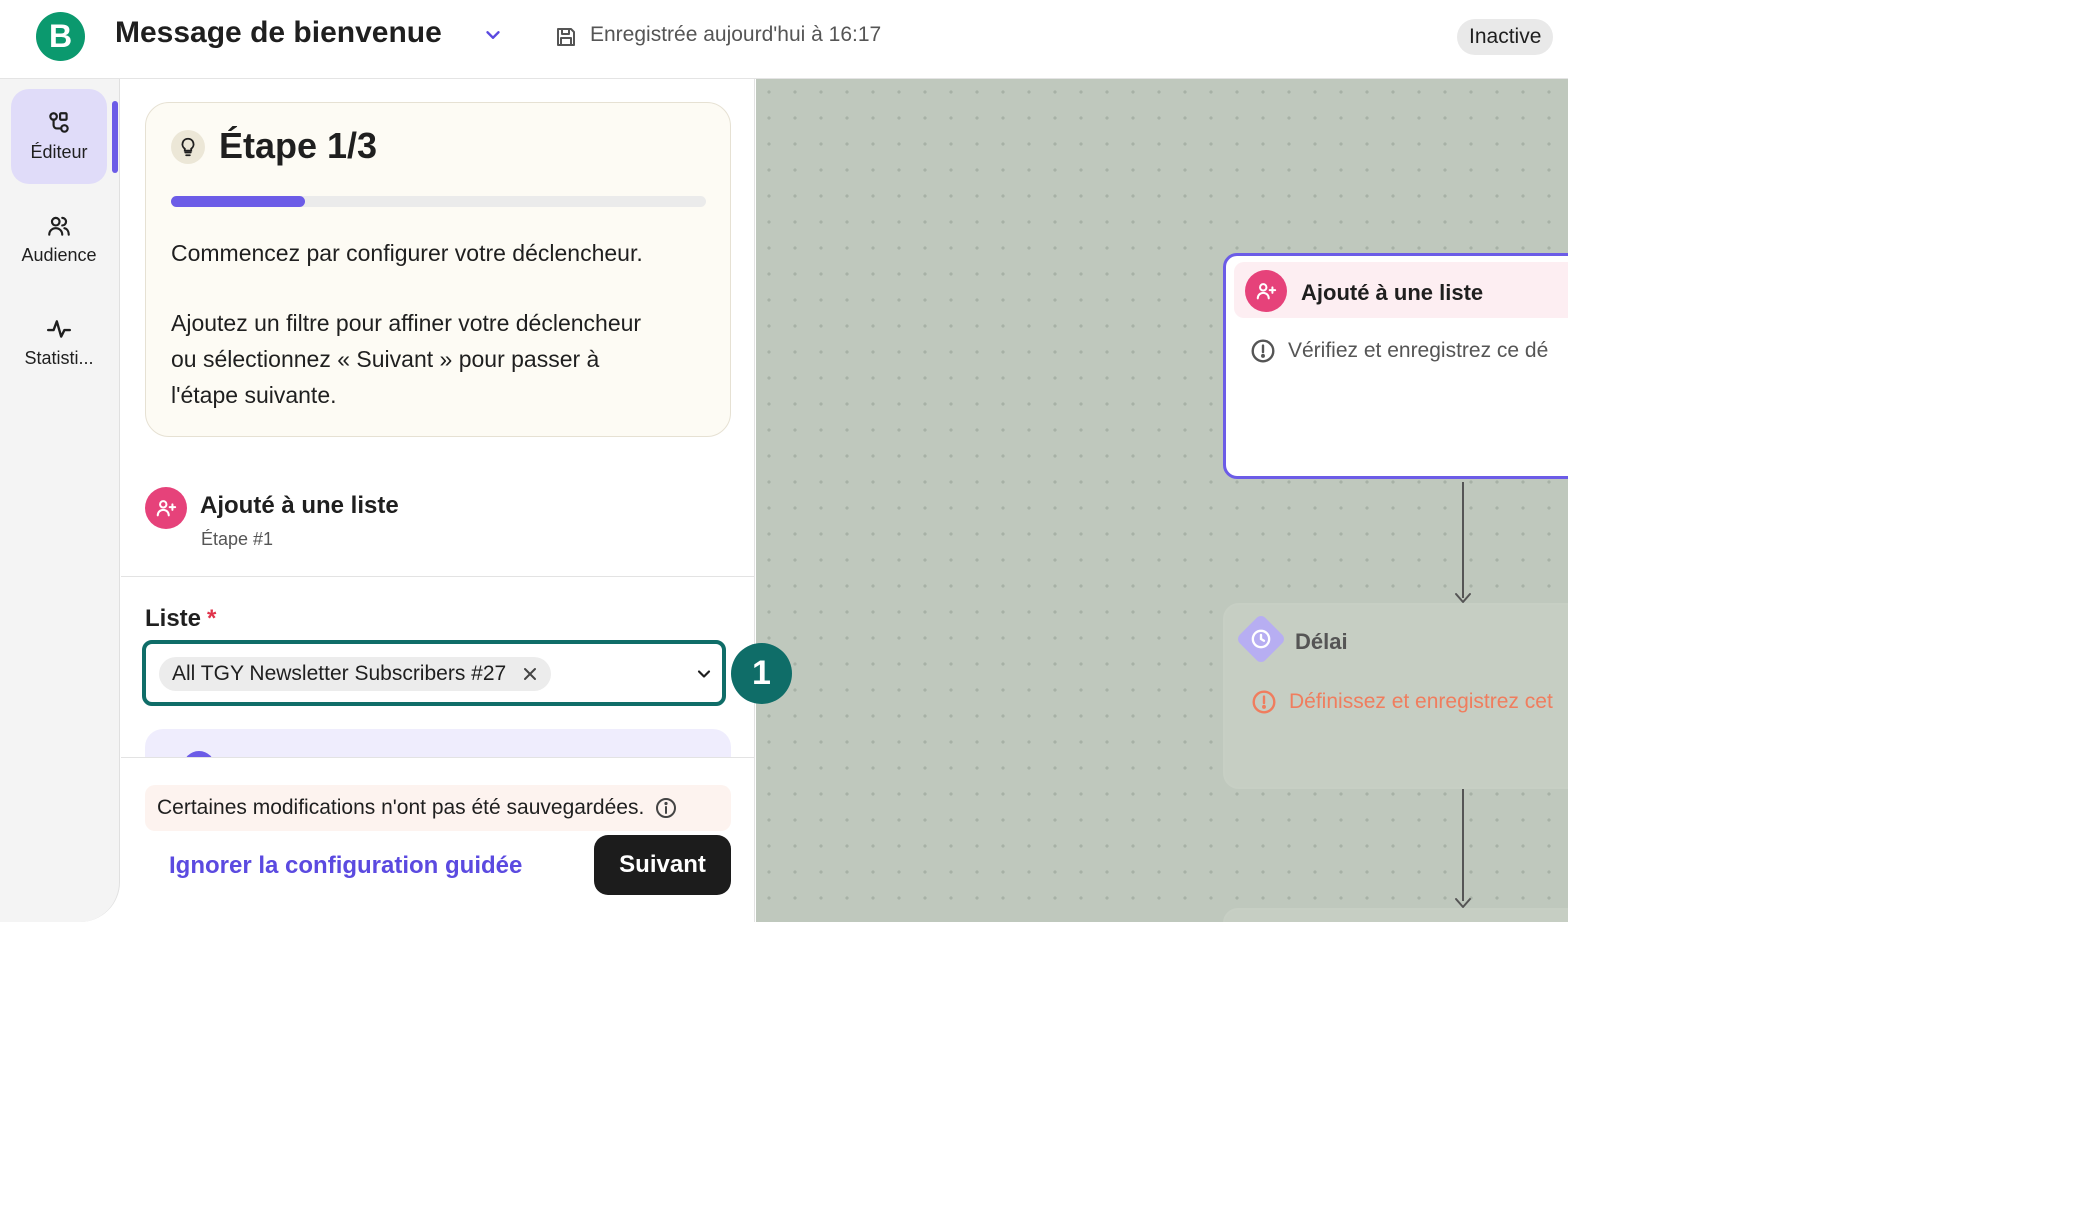  I want to click on page-title: Message de bienvenue, so click(278, 33).